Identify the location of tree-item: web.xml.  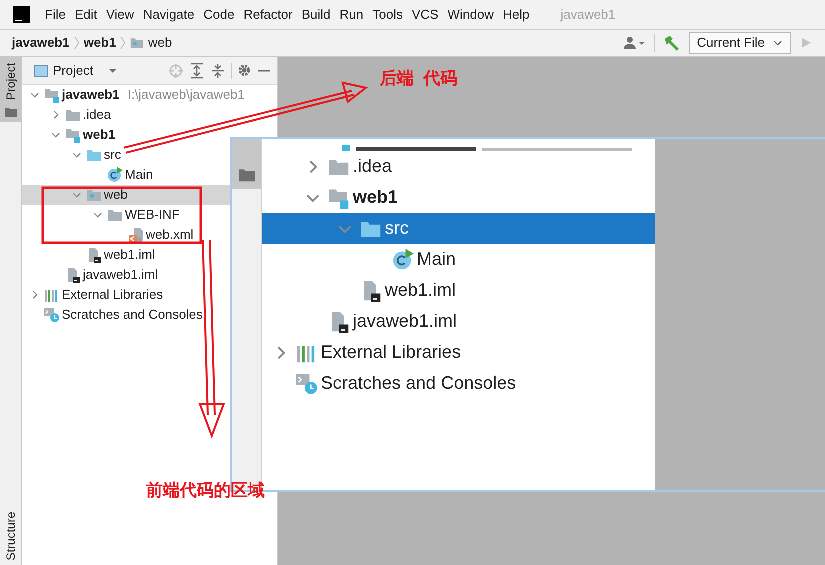
(126, 235).